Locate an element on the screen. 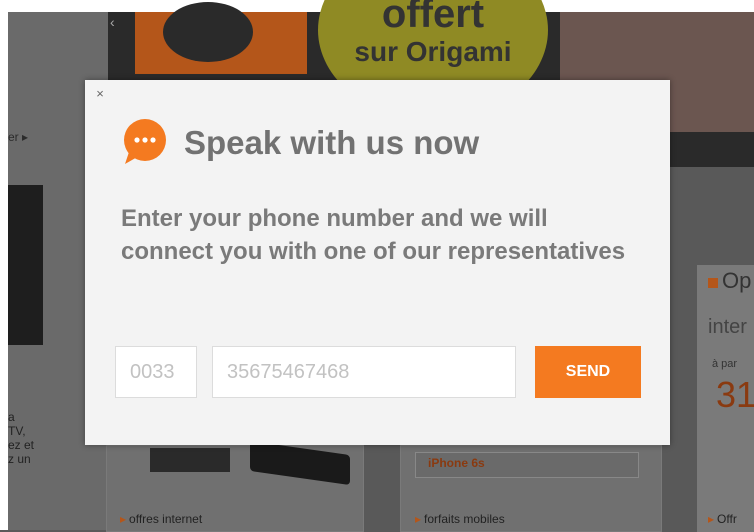 The image size is (754, 532). banner-orange-block is located at coordinates (221, 38).